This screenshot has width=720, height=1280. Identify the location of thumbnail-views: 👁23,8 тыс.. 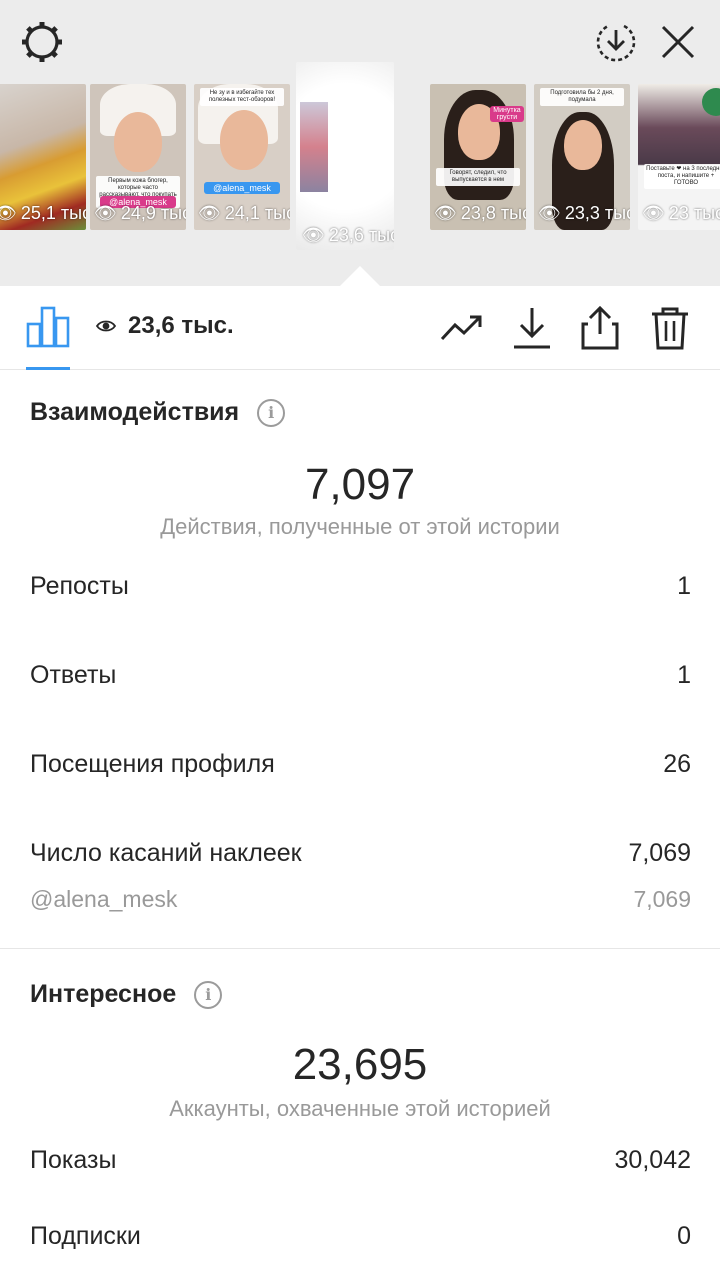
(480, 213).